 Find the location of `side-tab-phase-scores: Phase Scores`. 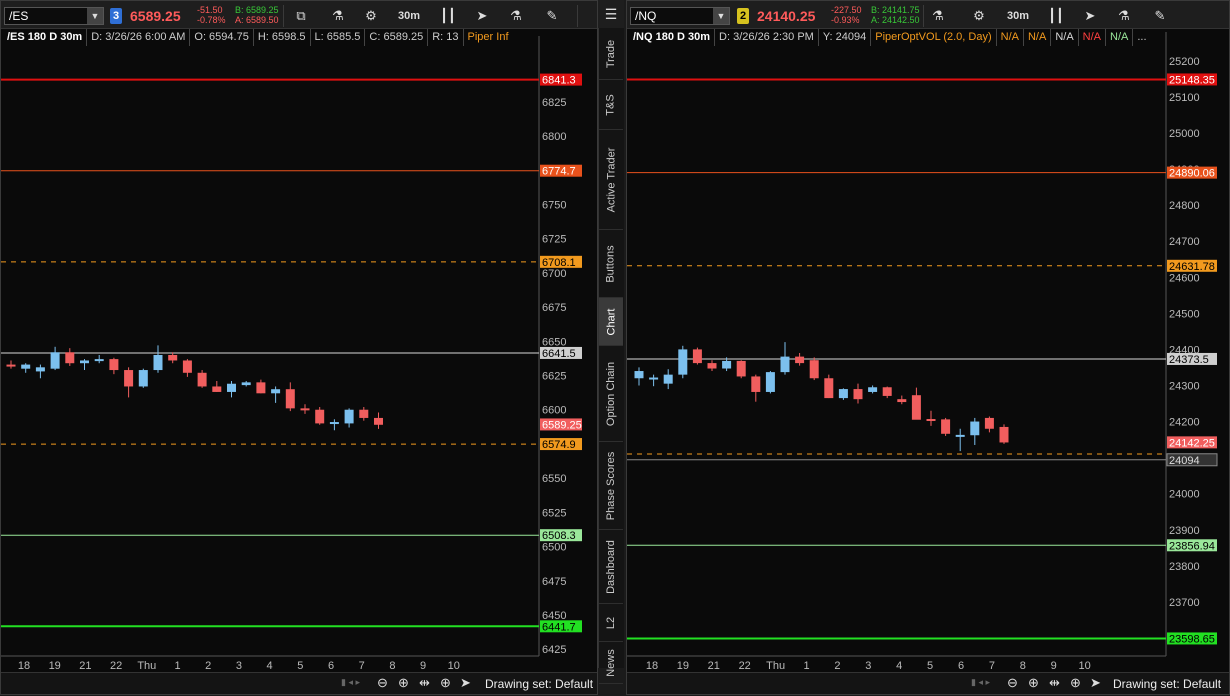

side-tab-phase-scores: Phase Scores is located at coordinates (611, 486).